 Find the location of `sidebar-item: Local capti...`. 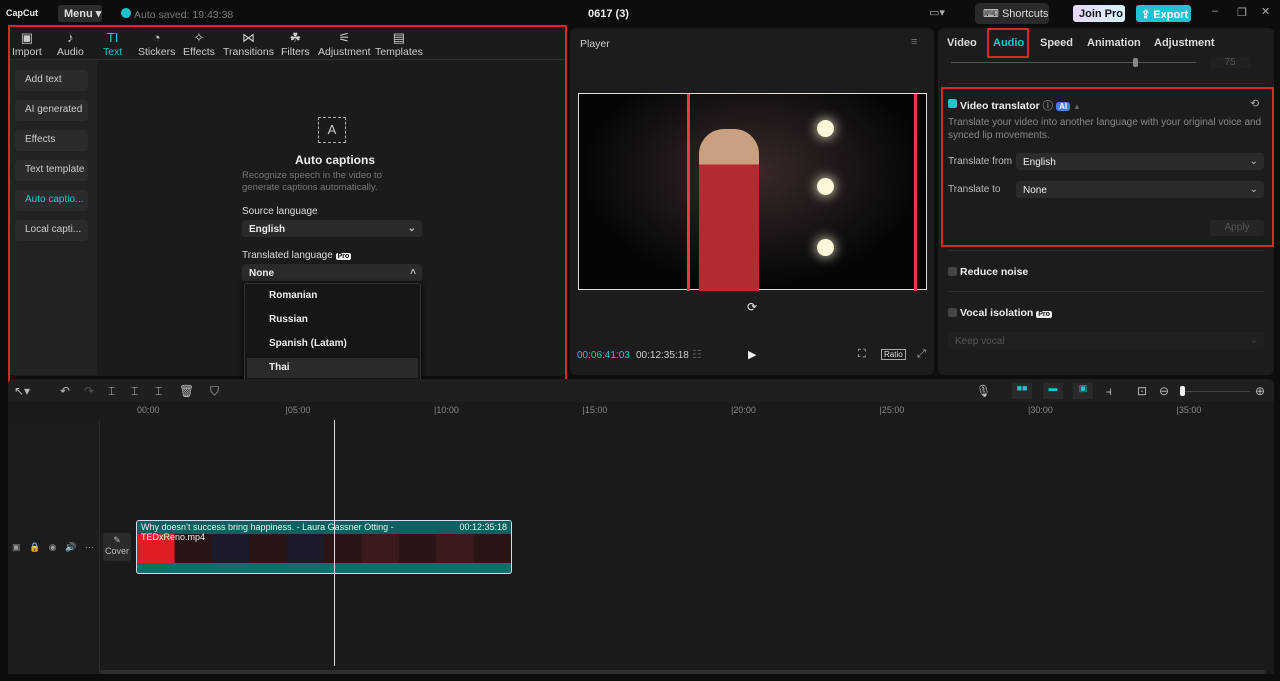

sidebar-item: Local capti... is located at coordinates (51, 230).